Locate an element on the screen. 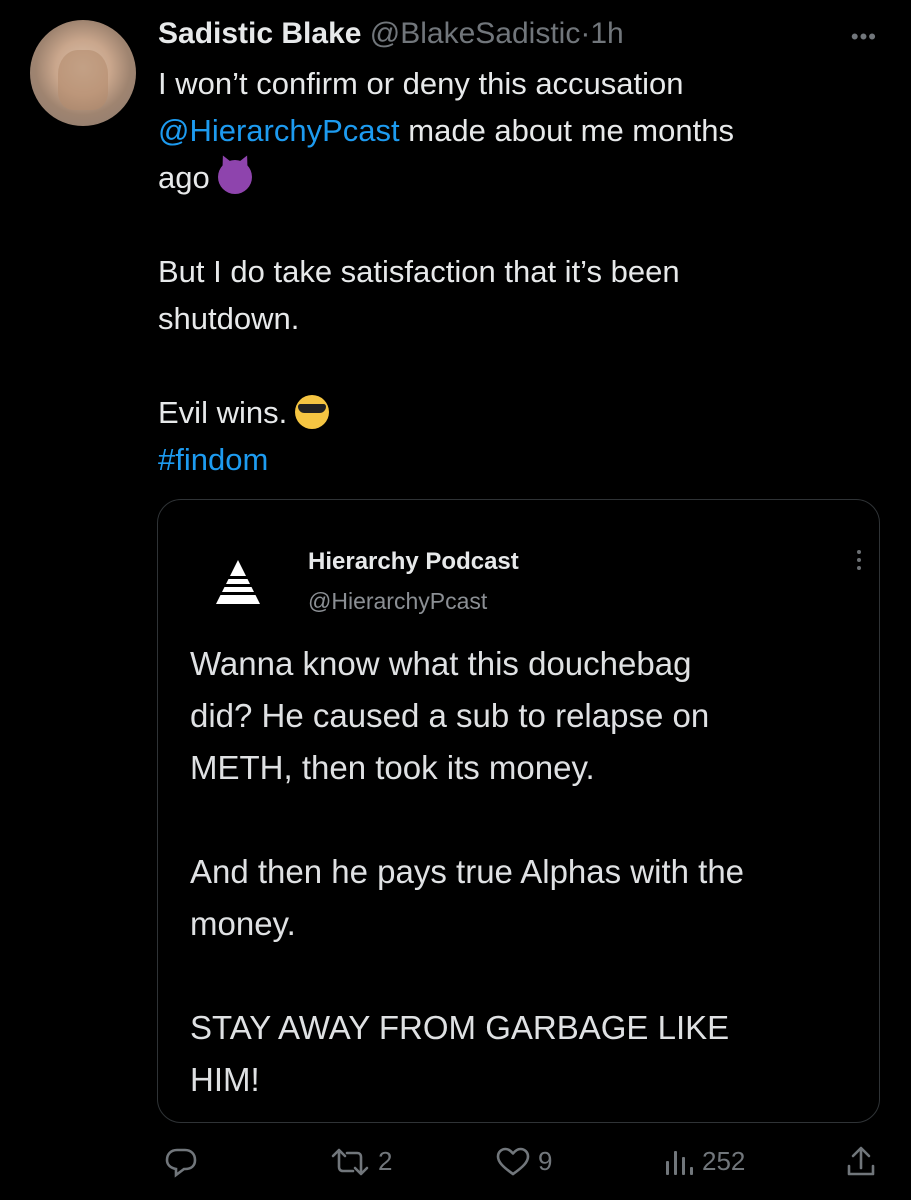 The width and height of the screenshot is (911, 1200). retweet-icon is located at coordinates (350, 1162).